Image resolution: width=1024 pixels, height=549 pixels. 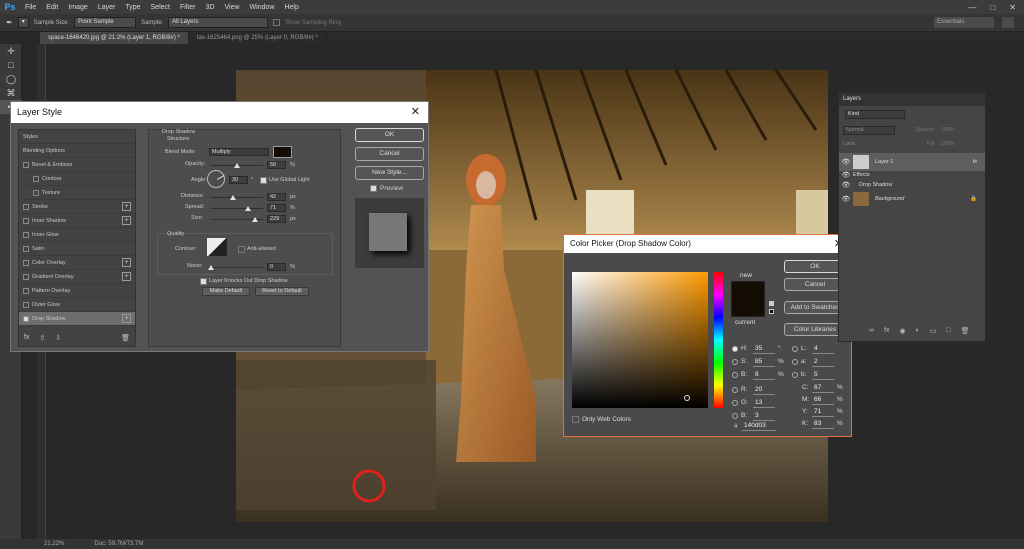 I want to click on lab-value: 4, so click(x=823, y=349).